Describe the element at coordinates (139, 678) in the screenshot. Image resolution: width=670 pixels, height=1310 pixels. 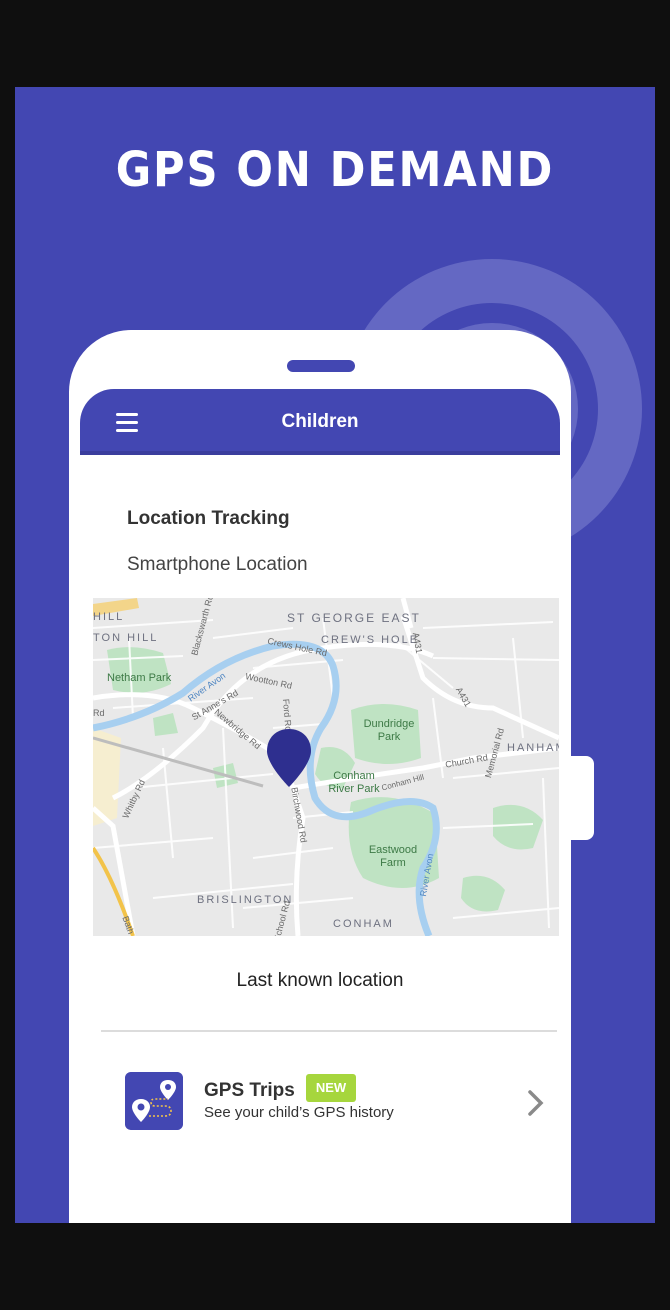
I see `map-label: Netham Park` at that location.